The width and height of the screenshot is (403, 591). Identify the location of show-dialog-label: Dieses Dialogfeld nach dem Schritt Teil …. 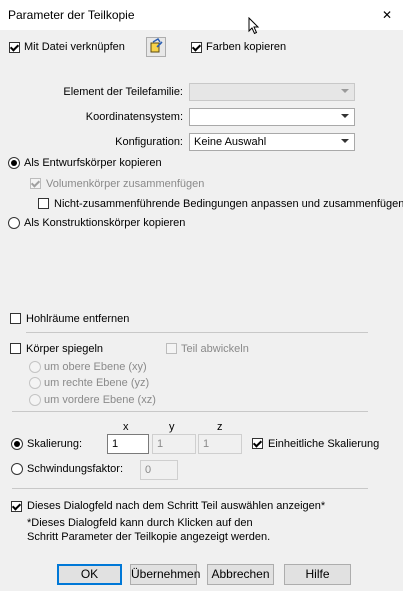
(176, 506).